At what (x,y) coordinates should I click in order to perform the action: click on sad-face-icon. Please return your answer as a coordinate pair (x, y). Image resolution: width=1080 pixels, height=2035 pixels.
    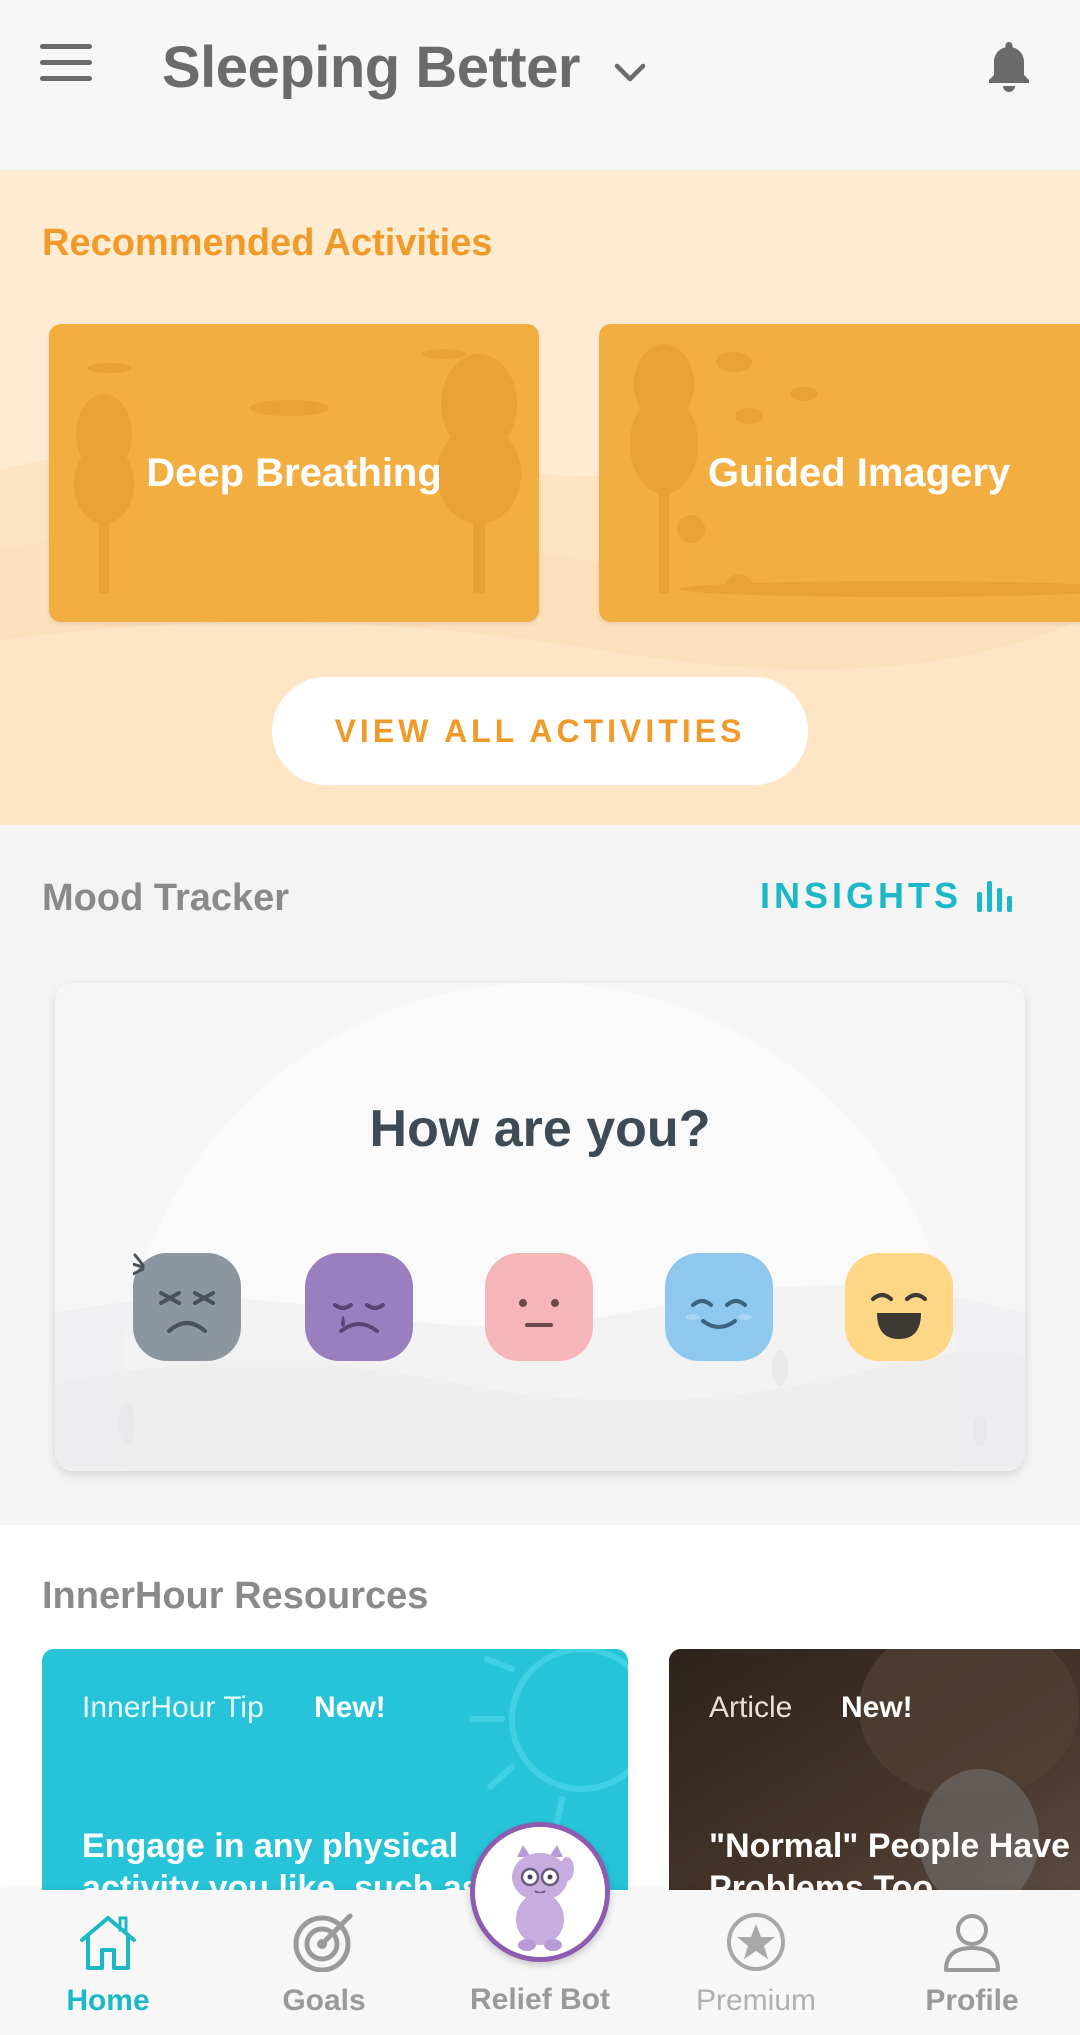
    Looking at the image, I should click on (359, 1307).